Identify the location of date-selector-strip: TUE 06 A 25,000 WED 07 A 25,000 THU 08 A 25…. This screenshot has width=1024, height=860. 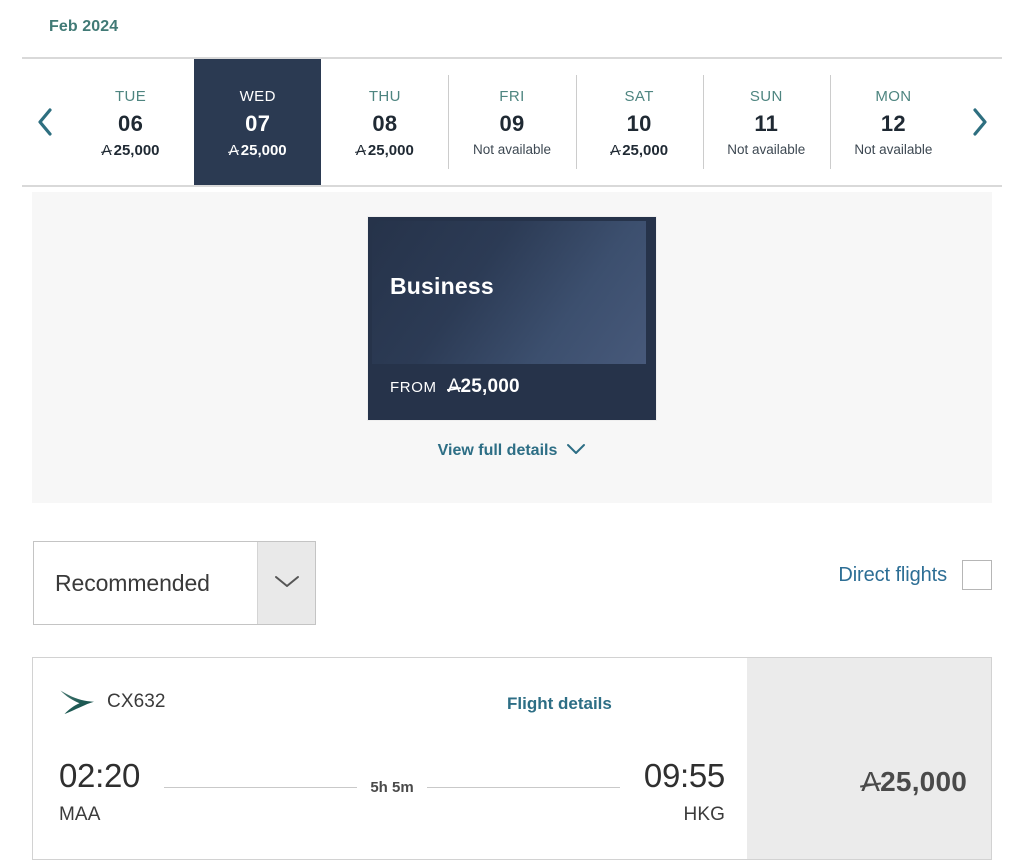
(512, 122).